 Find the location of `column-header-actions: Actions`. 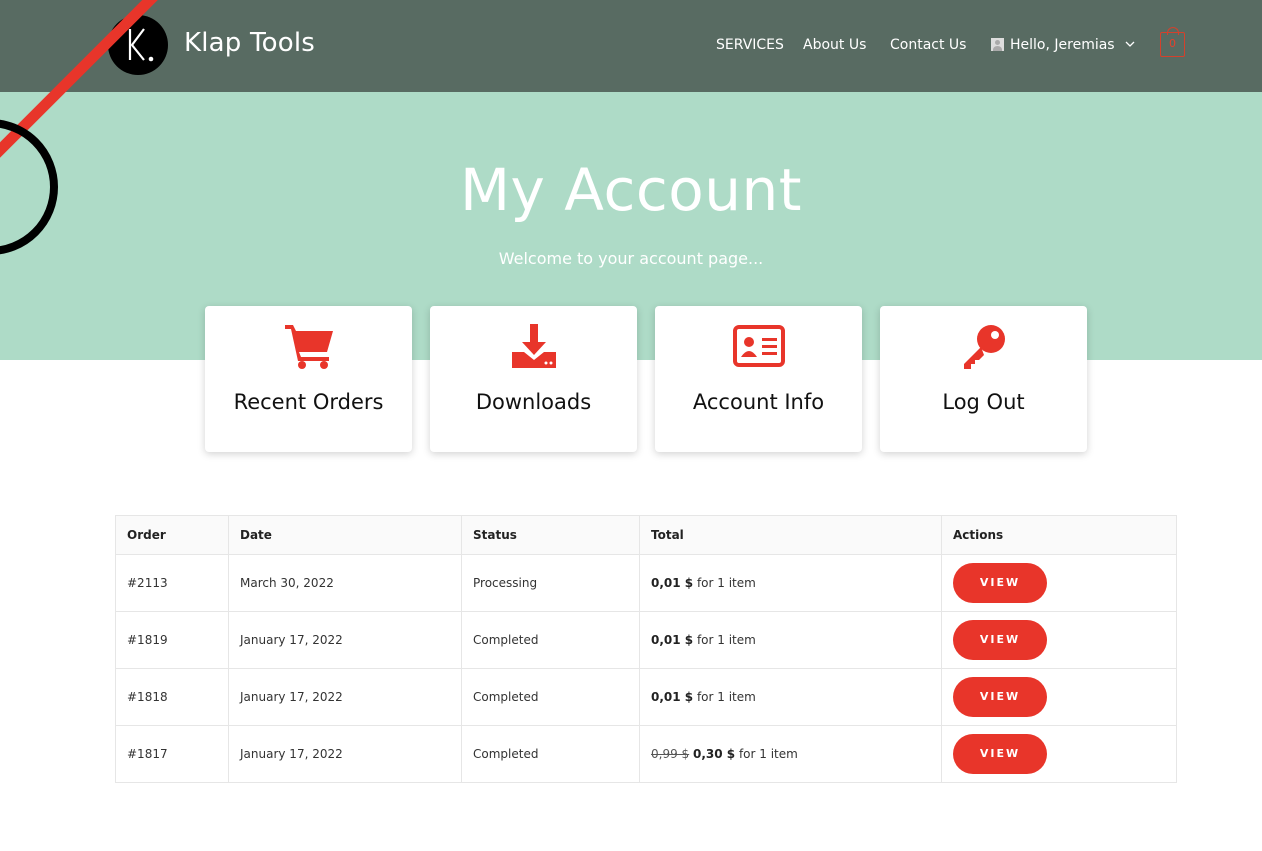

column-header-actions: Actions is located at coordinates (1059, 535).